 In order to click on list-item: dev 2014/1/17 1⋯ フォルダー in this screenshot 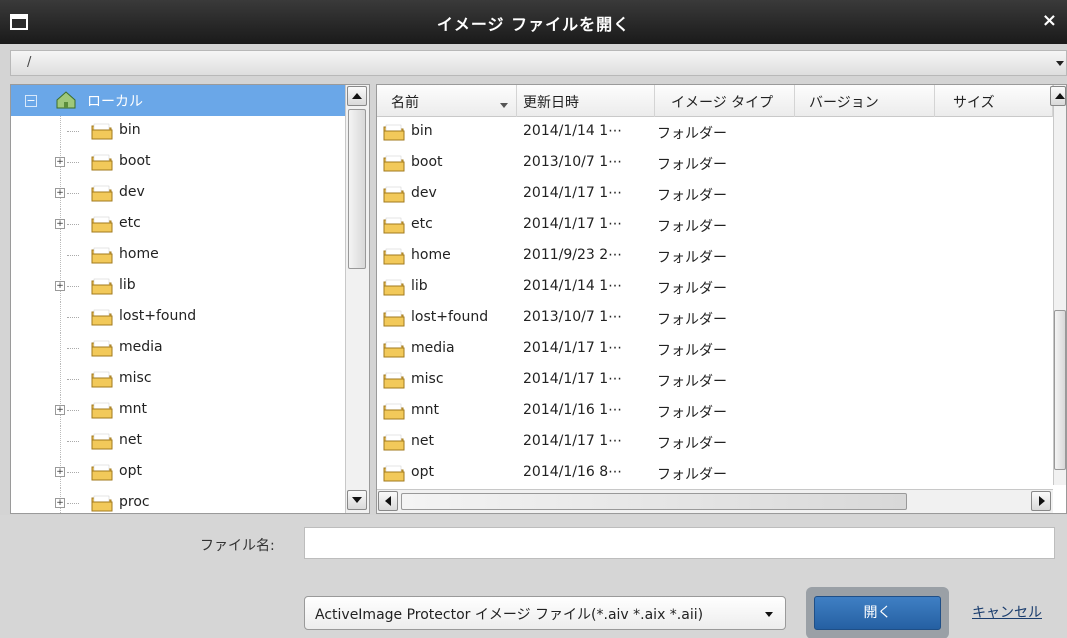, I will do `click(715, 194)`.